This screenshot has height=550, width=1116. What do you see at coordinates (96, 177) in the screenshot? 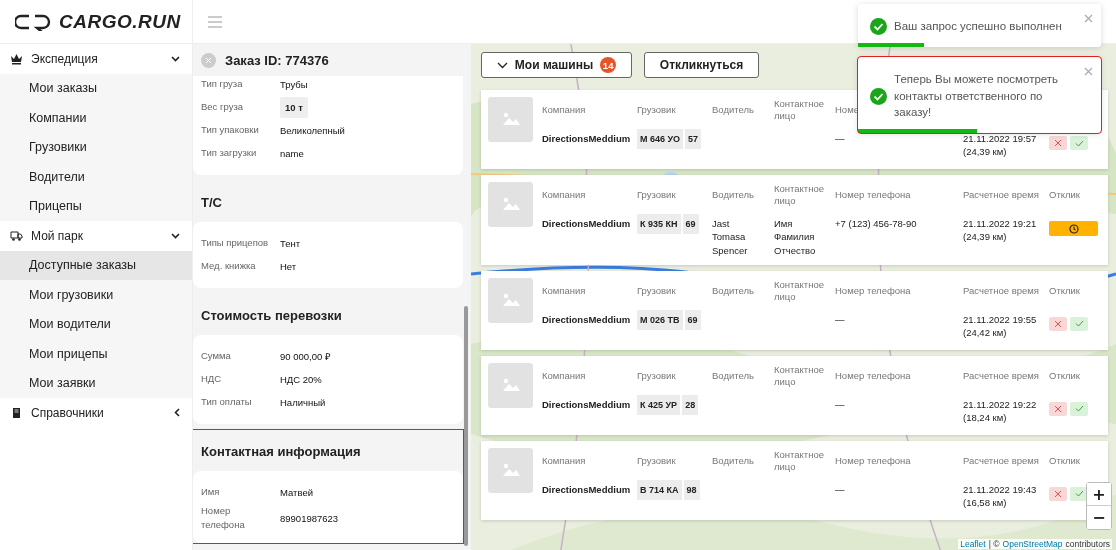
I see `sidebar-item: Водители` at bounding box center [96, 177].